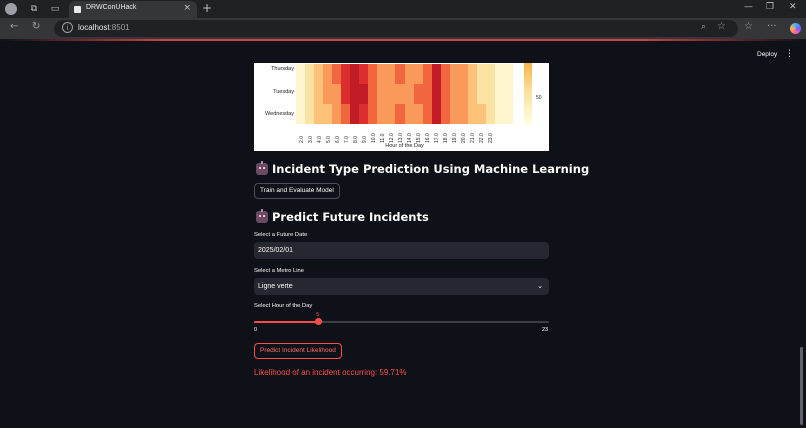 This screenshot has height=428, width=806. What do you see at coordinates (419, 138) in the screenshot?
I see `heatmap-x-tick: 15.0` at bounding box center [419, 138].